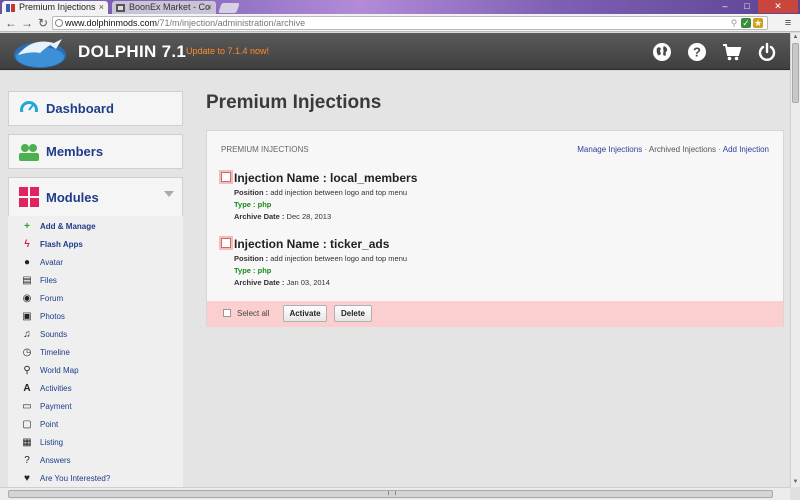 The width and height of the screenshot is (800, 500). What do you see at coordinates (29, 110) in the screenshot?
I see `dashboard-gauge-icon` at bounding box center [29, 110].